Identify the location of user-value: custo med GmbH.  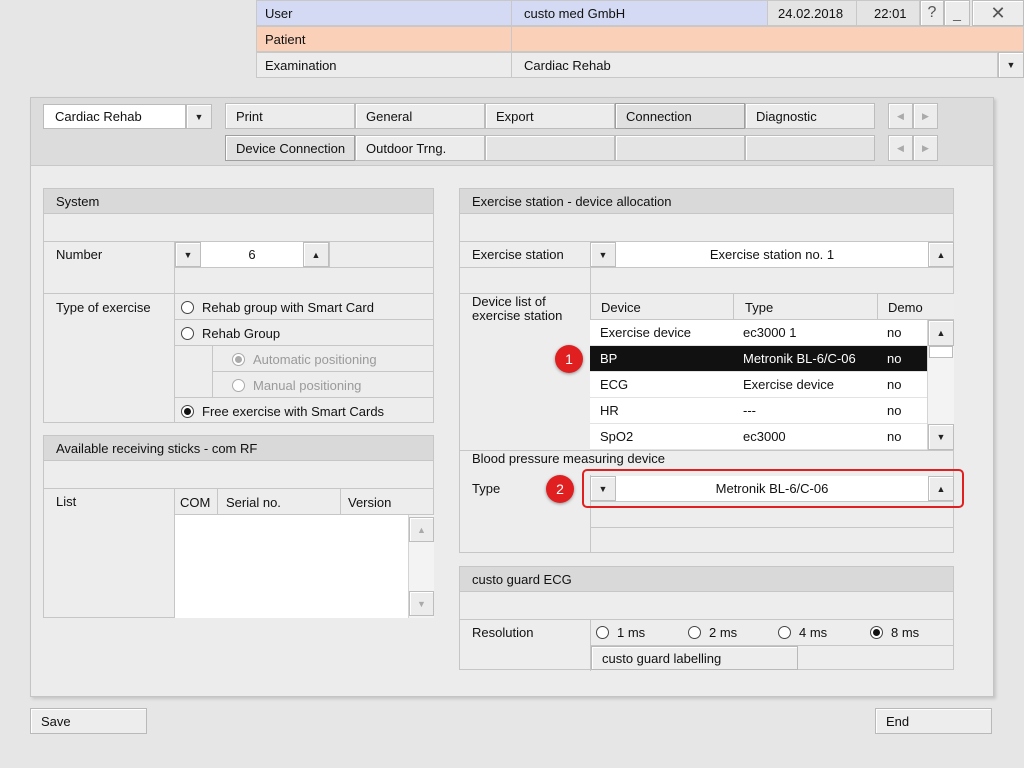
(639, 13).